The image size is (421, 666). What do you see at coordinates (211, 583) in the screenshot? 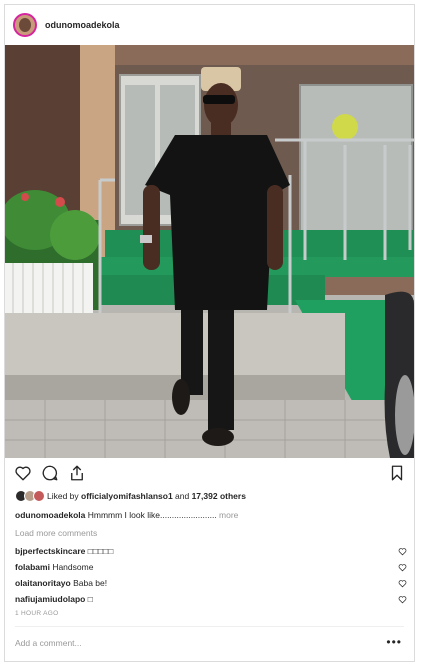
I see `comment-item: olaitanoritayo Baba be!` at bounding box center [211, 583].